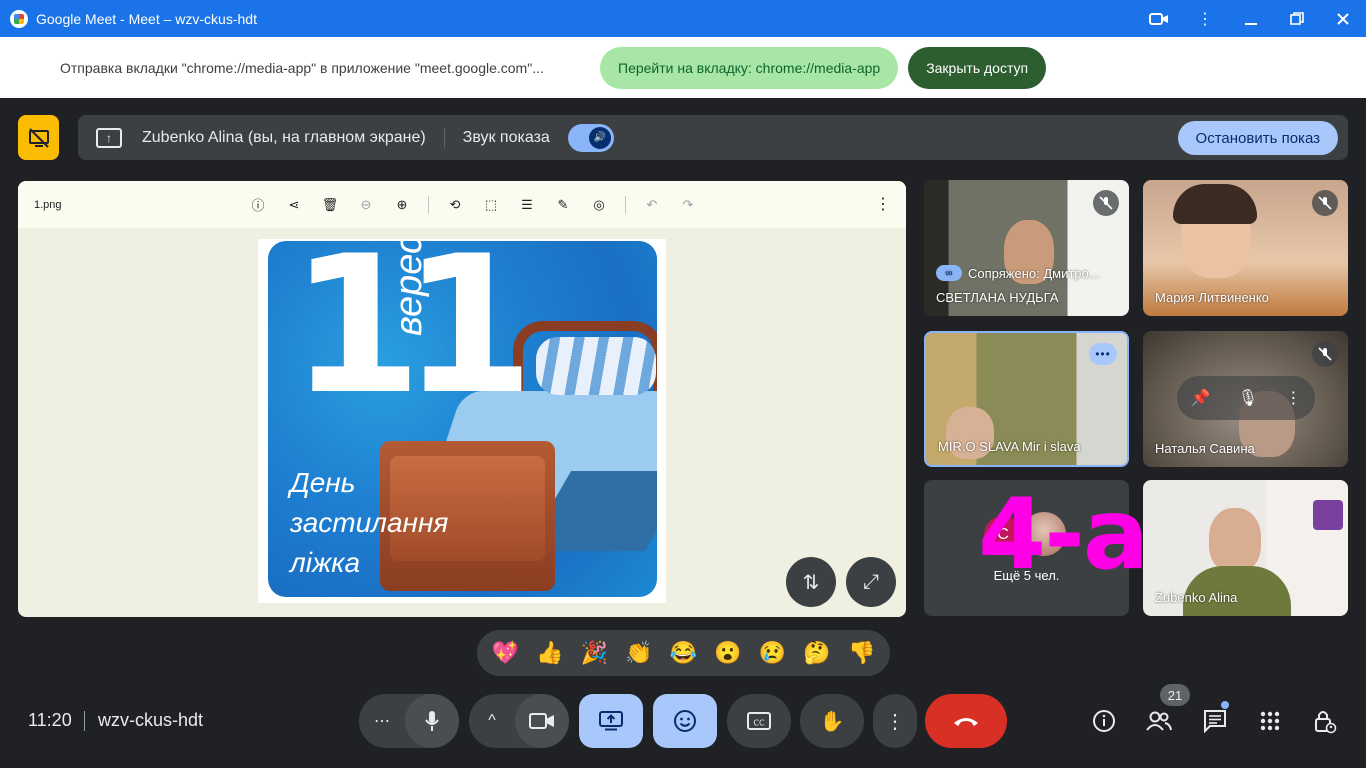 The height and width of the screenshot is (768, 1366). What do you see at coordinates (683, 18) in the screenshot?
I see `window-titlebar: Google Meet - Meet – wzv-ckus-hdt ⋮` at bounding box center [683, 18].